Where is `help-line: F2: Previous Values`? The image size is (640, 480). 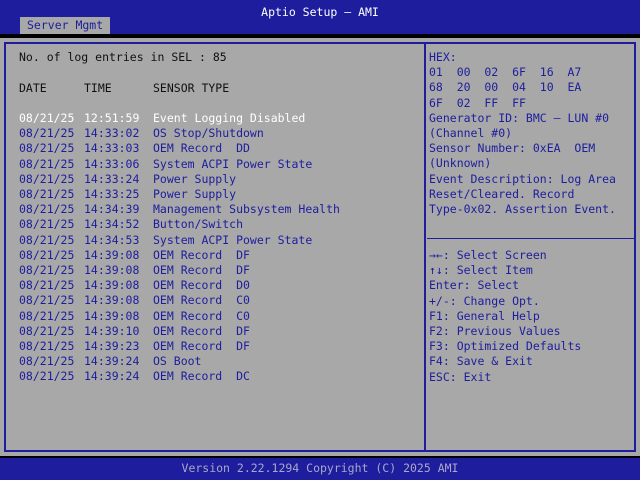 help-line: F2: Previous Values is located at coordinates (495, 331).